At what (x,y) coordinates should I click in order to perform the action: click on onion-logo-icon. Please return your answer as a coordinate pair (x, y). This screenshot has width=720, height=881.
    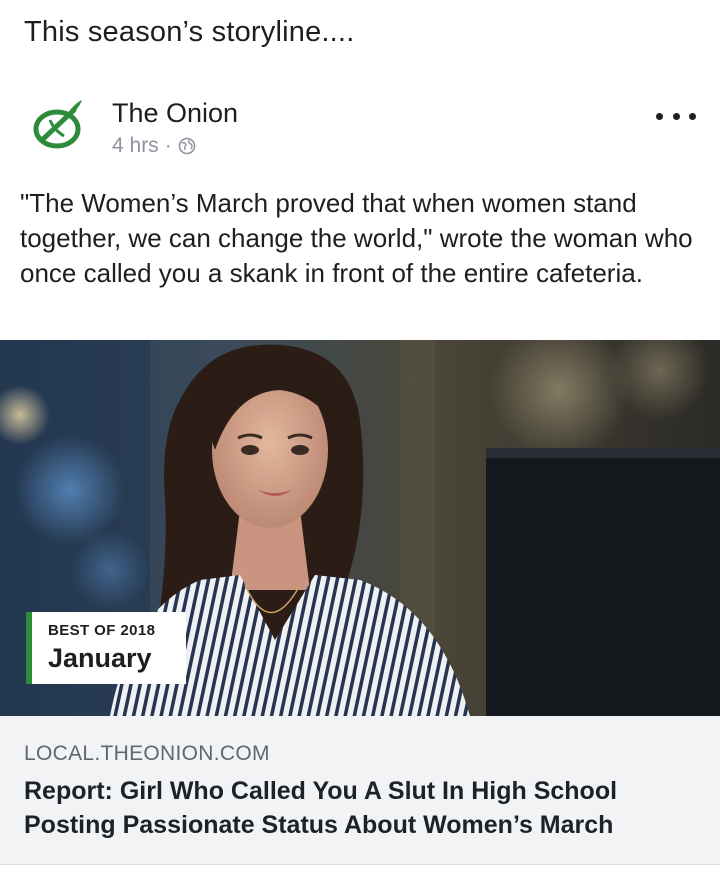
    Looking at the image, I should click on (57, 124).